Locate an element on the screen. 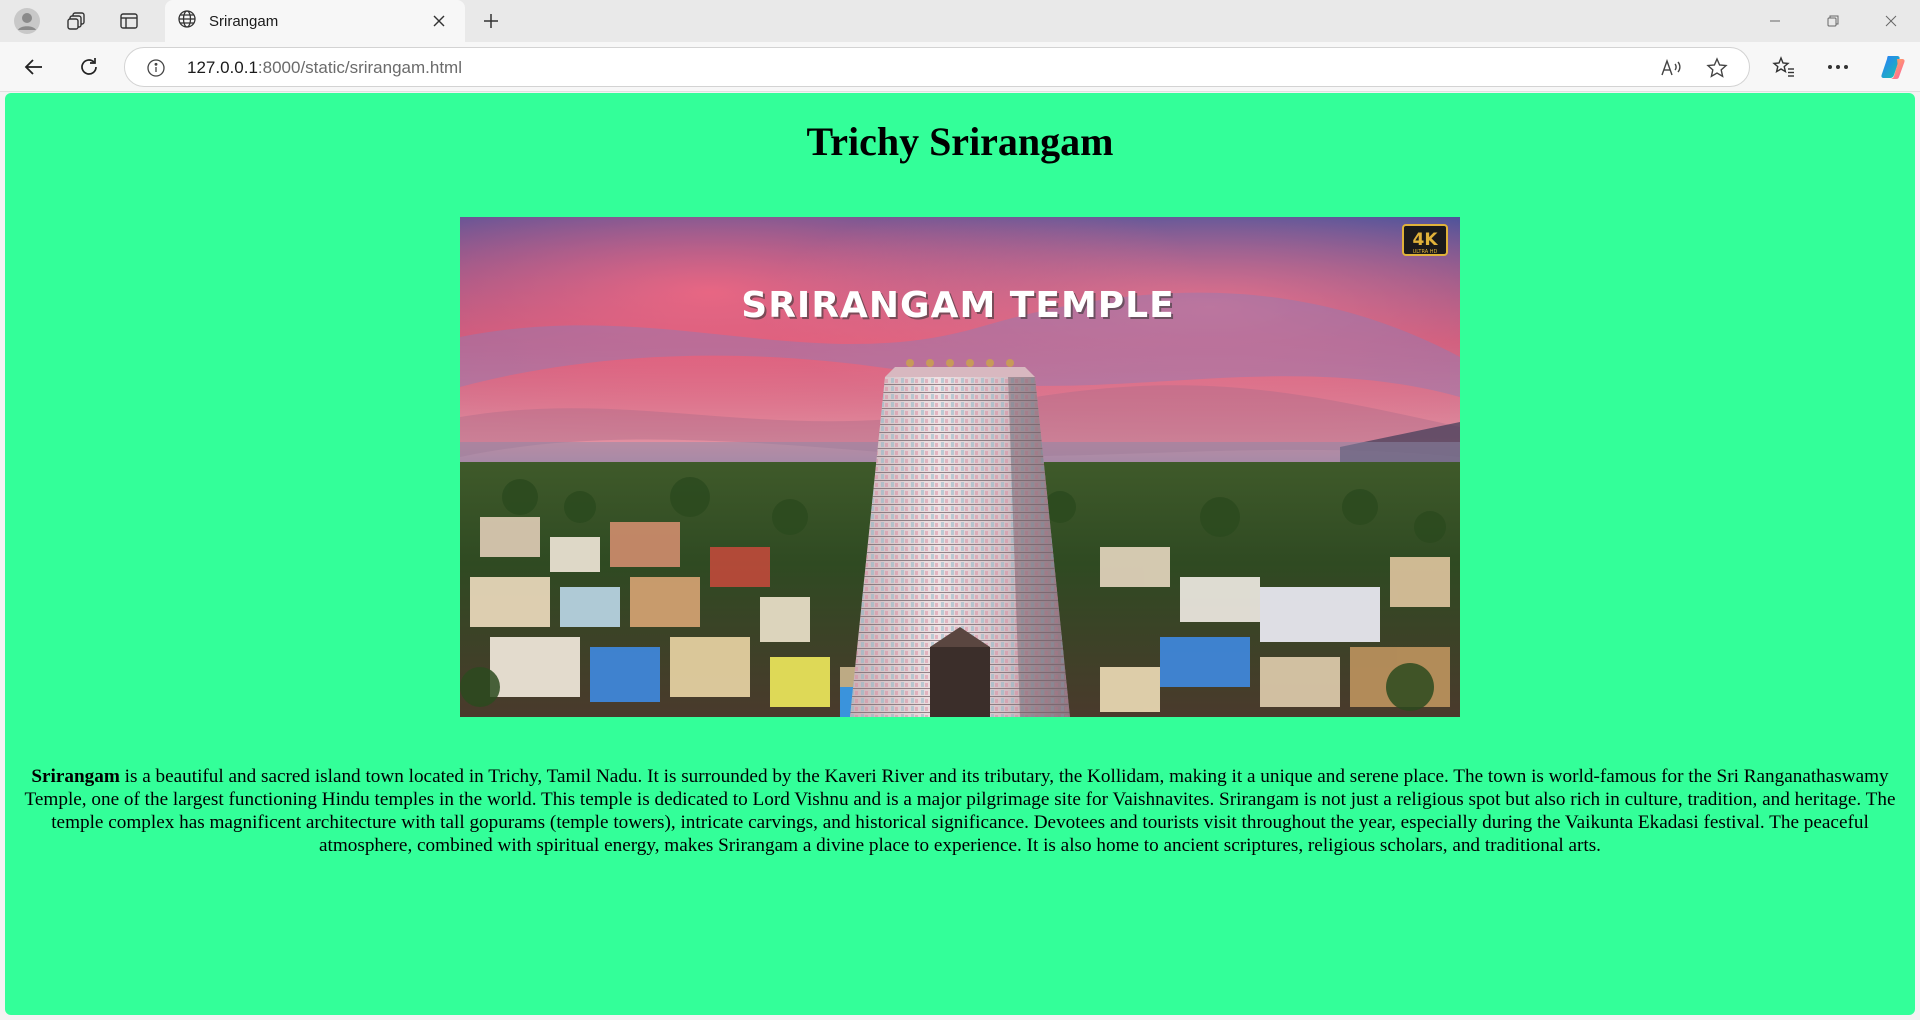  navigation-bar: 127.0.0.1:8000/static/srirangam.html is located at coordinates (960, 67).